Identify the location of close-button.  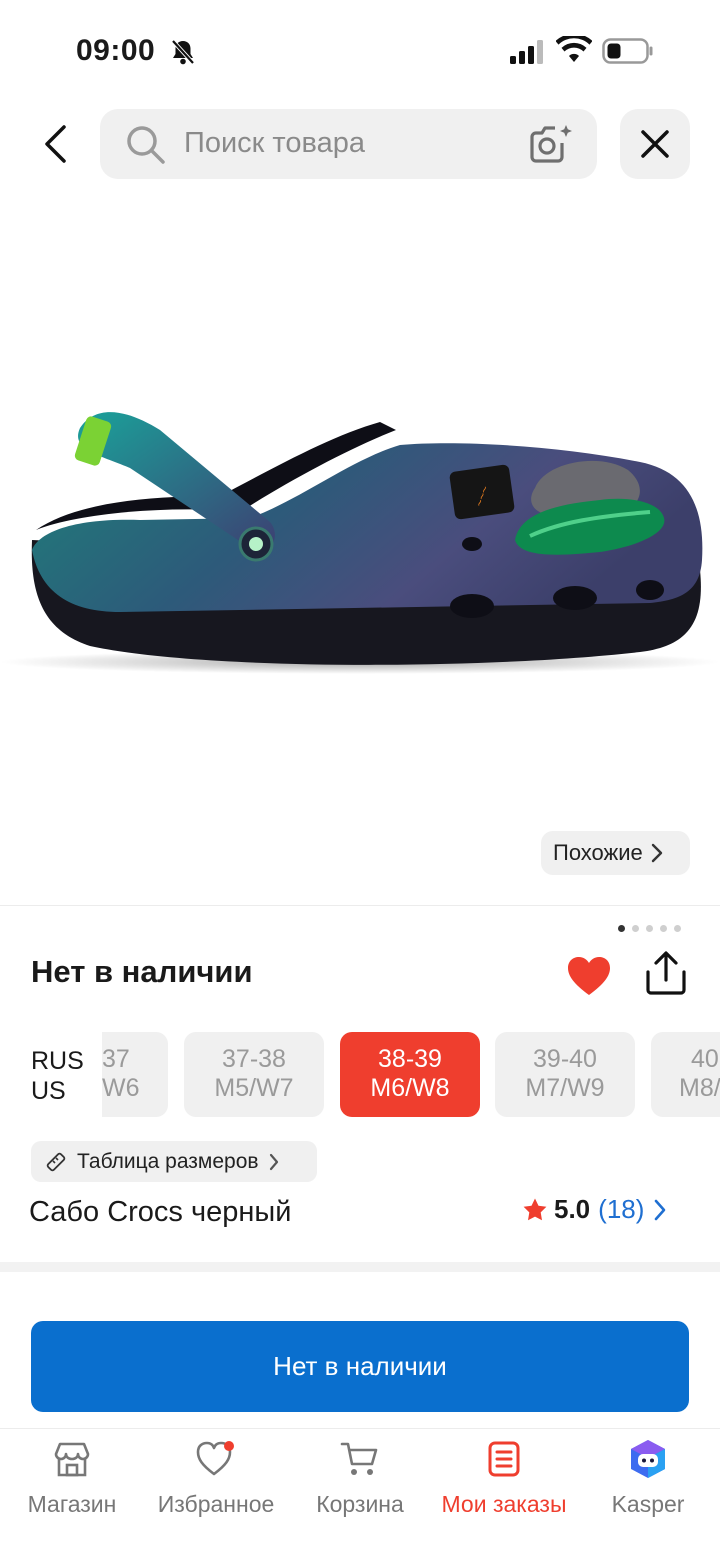
(655, 144).